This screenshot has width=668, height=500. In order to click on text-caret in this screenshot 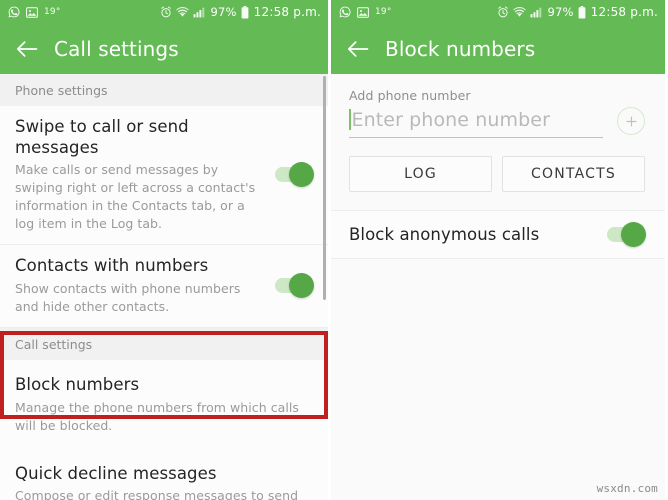, I will do `click(350, 119)`.